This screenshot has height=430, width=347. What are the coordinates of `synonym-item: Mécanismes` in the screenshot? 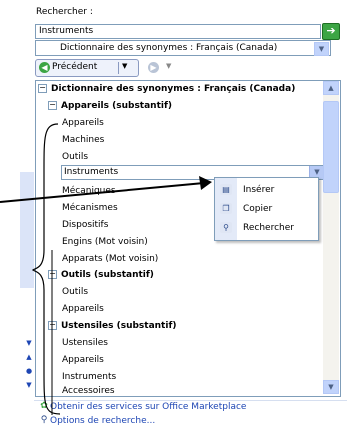 It's located at (90, 208).